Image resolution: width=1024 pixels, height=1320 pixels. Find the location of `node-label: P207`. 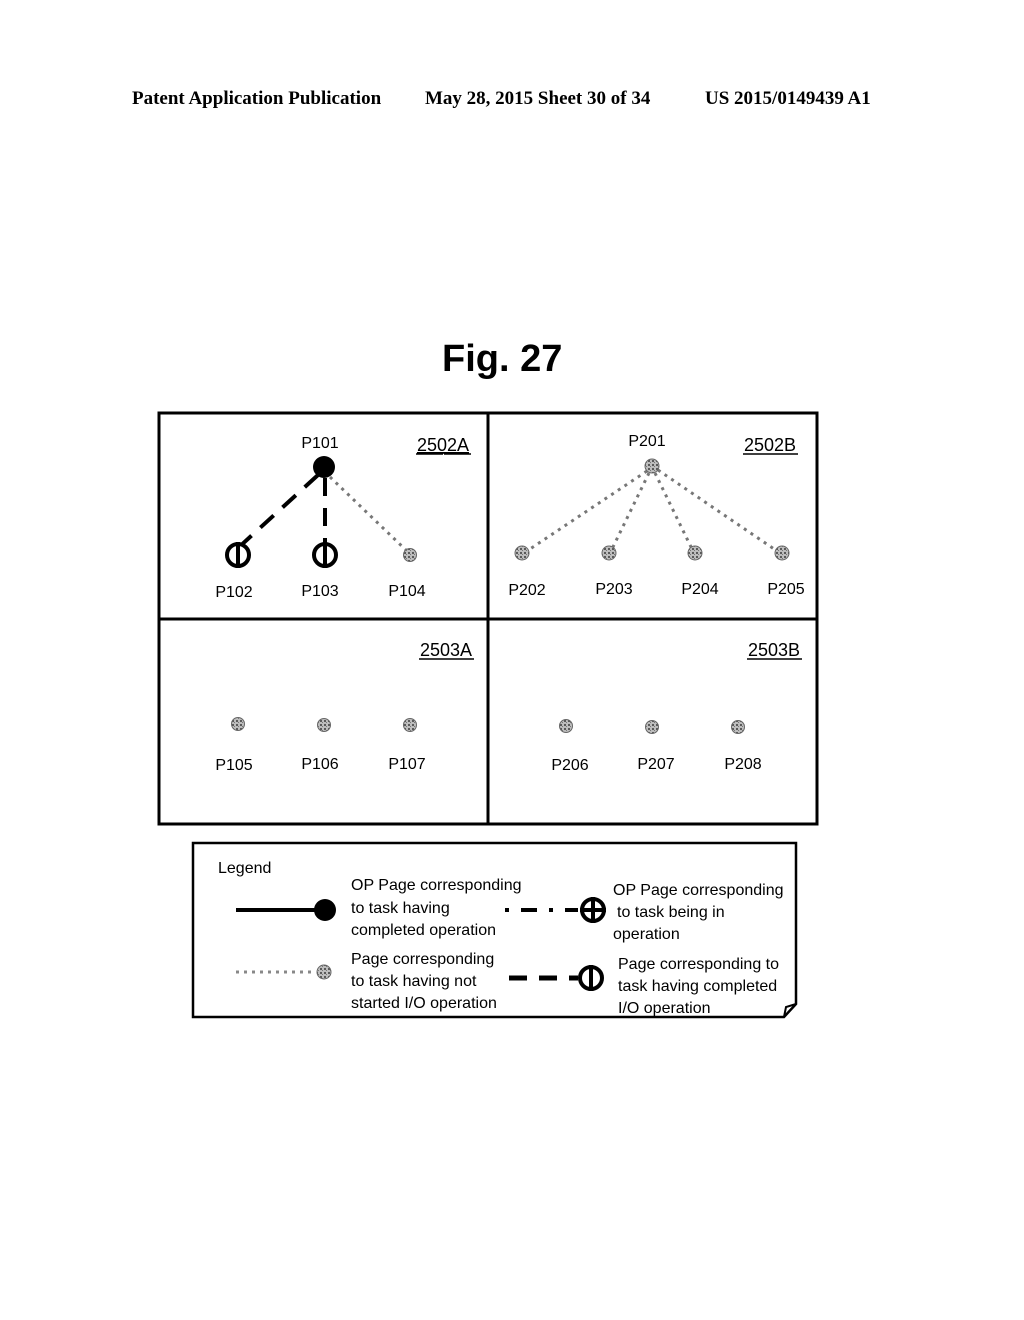

node-label: P207 is located at coordinates (655, 764).